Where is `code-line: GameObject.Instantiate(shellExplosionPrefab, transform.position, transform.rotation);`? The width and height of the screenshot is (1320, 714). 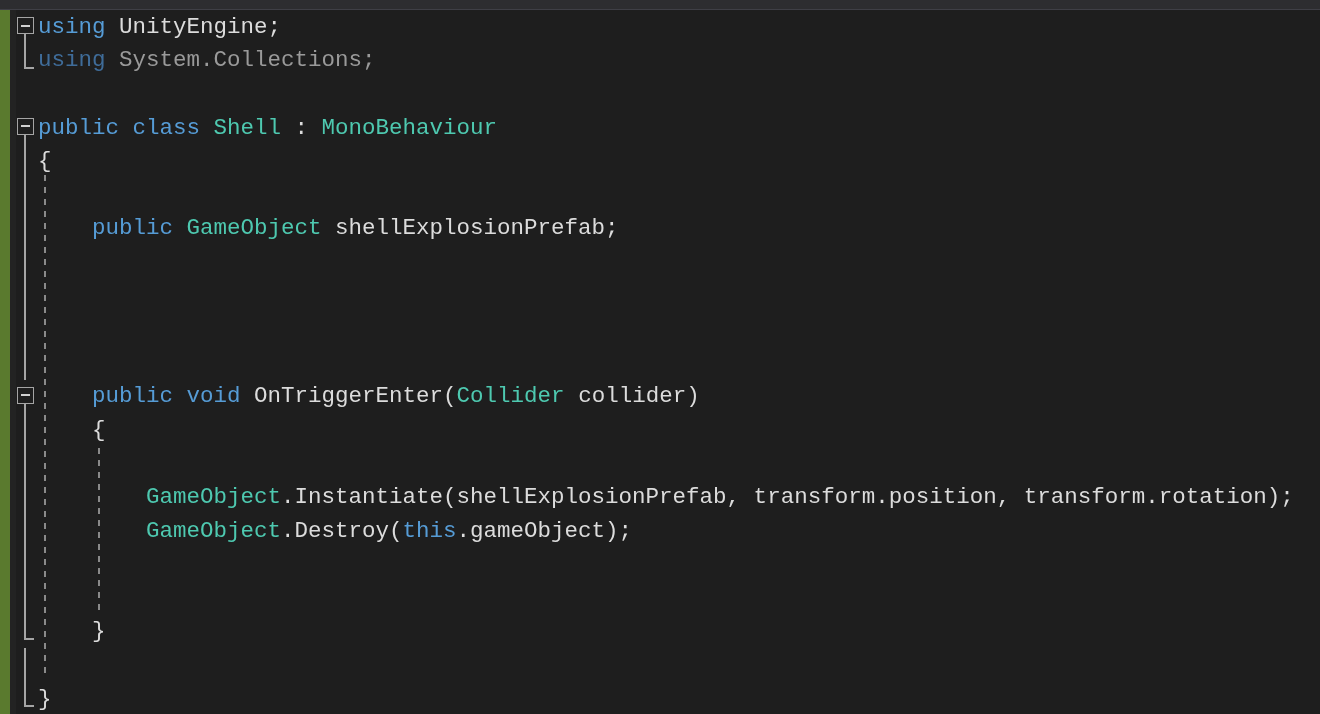 code-line: GameObject.Instantiate(shellExplosionPrefab, transform.position, transform.rotation); is located at coordinates (719, 497).